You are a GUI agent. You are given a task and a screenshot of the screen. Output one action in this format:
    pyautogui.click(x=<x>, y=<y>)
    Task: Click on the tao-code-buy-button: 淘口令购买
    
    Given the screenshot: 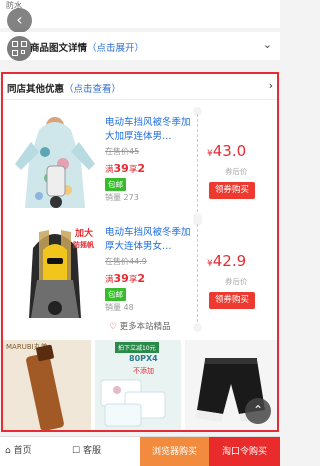 What is the action you would take?
    pyautogui.click(x=244, y=451)
    